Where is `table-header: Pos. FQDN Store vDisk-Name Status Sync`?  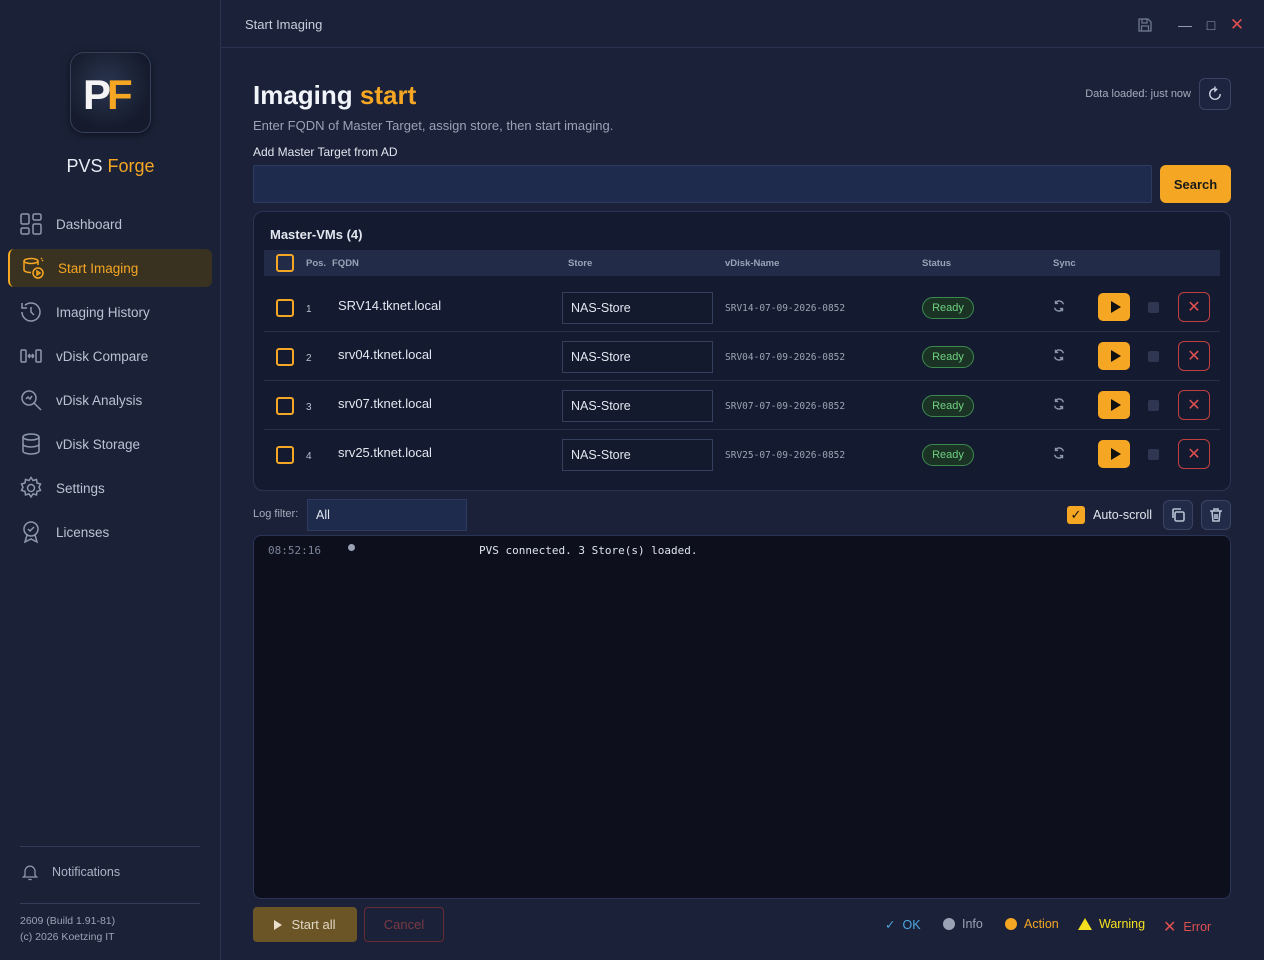
table-header: Pos. FQDN Store vDisk-Name Status Sync is located at coordinates (742, 263).